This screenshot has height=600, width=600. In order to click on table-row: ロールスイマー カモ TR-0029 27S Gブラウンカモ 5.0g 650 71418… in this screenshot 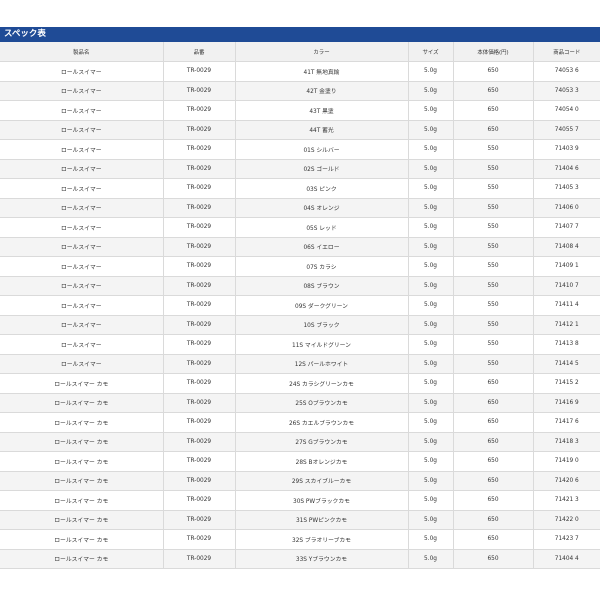, I will do `click(300, 442)`.